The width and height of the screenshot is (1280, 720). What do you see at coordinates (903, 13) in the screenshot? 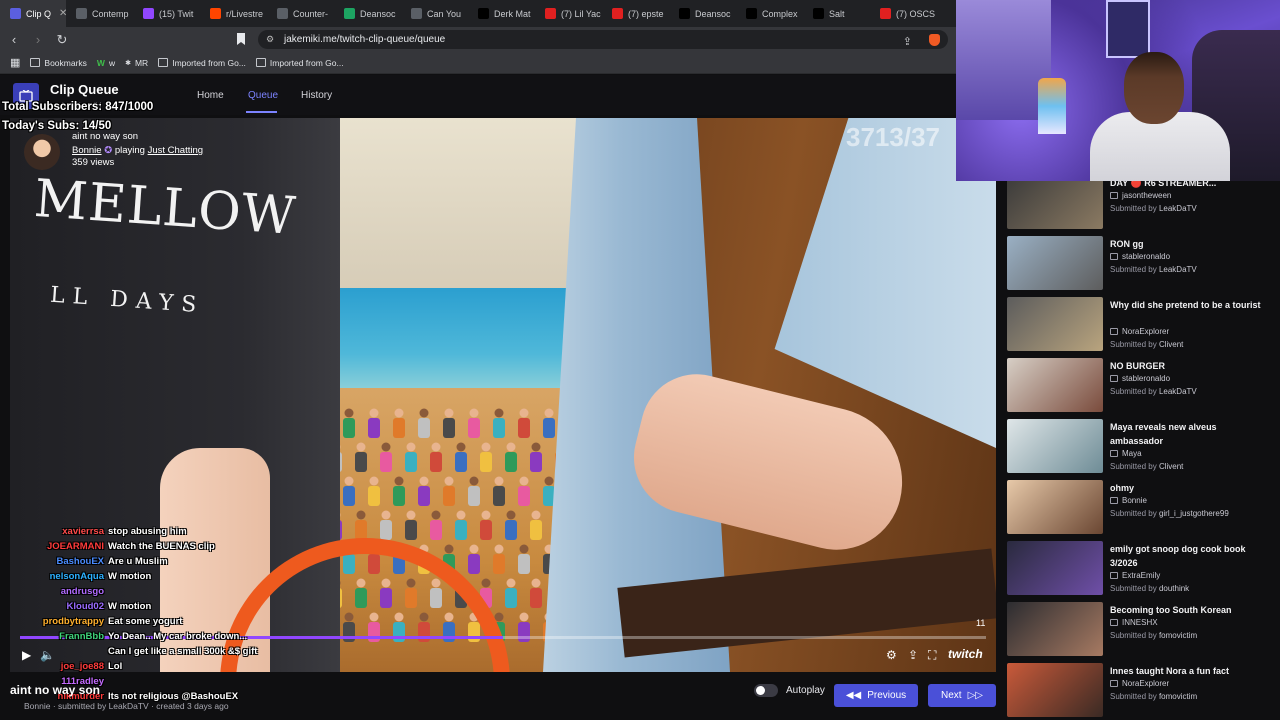
I see `browser-tab: (7) OSCS` at bounding box center [903, 13].